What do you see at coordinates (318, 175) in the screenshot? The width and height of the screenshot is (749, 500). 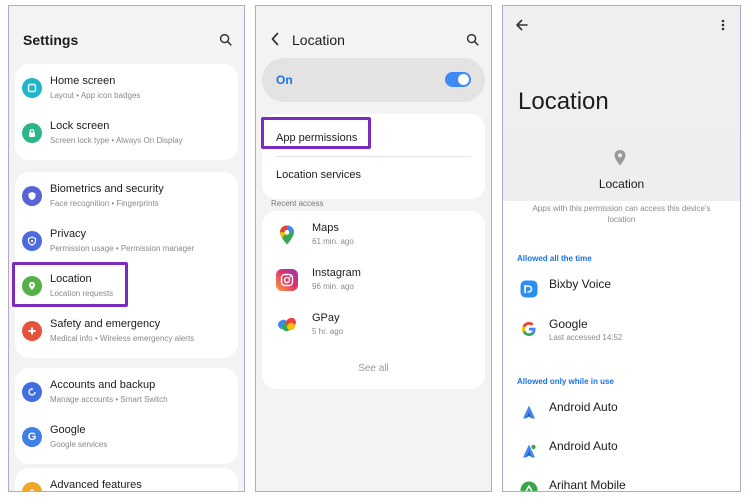 I see `location-services-item: Location services` at bounding box center [318, 175].